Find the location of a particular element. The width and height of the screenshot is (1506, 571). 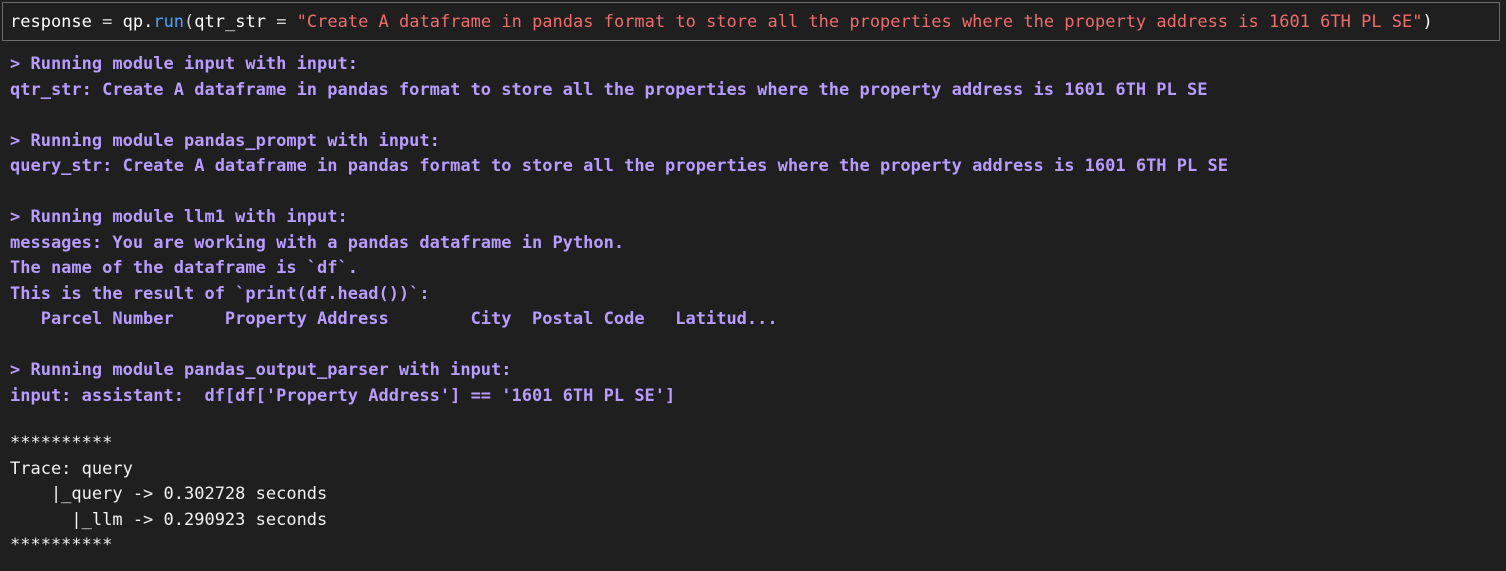

code-arg-operator: = is located at coordinates (281, 21).